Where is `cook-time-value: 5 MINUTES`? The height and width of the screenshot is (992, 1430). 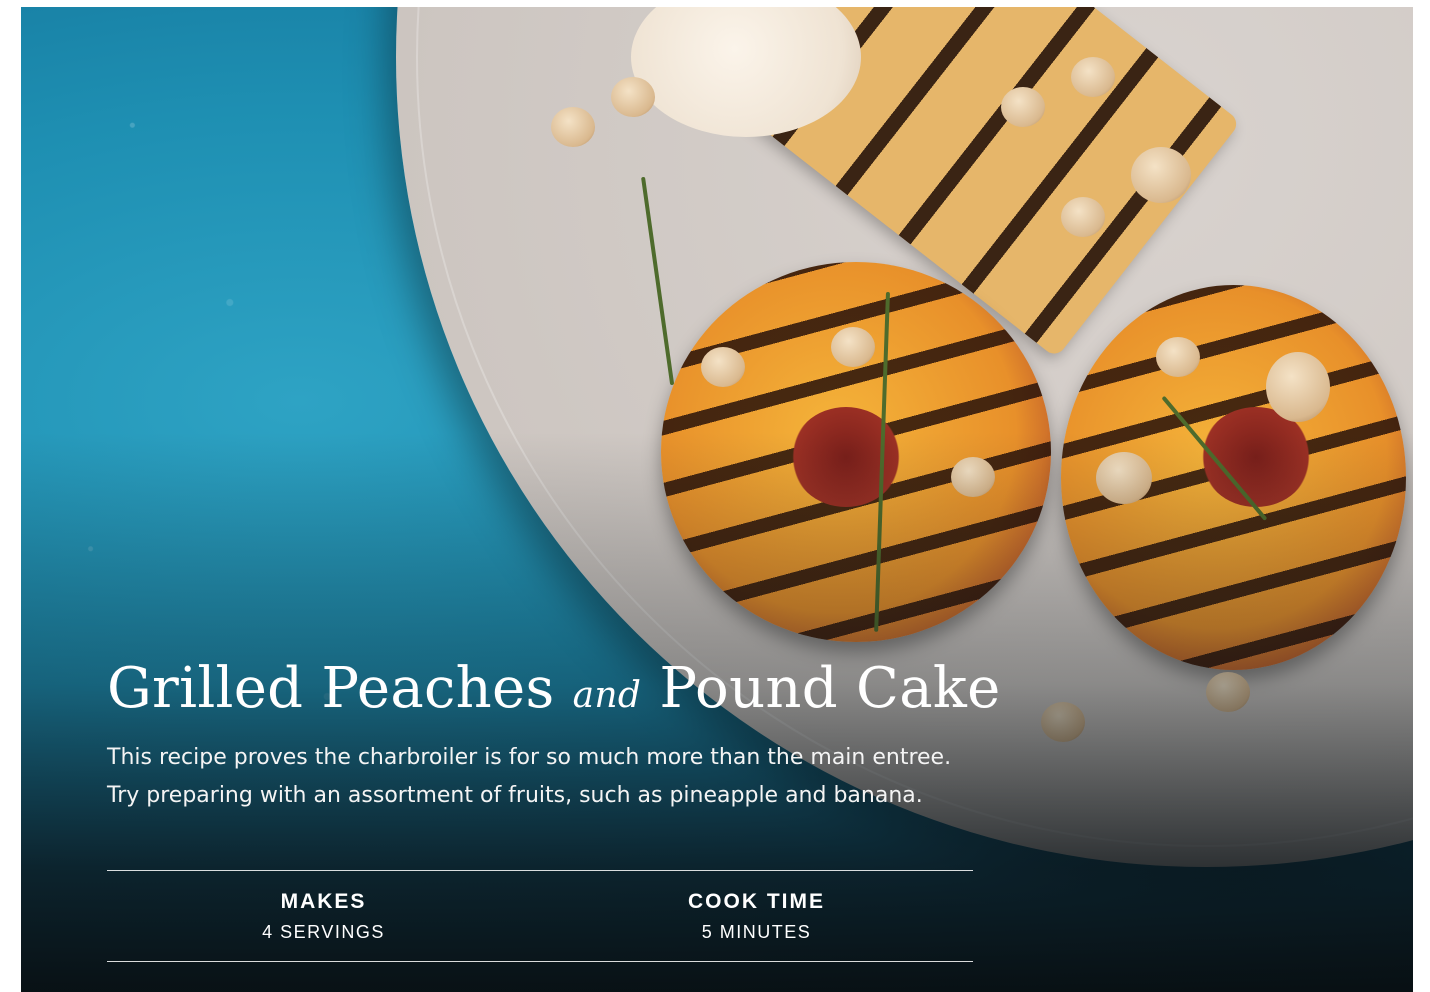 cook-time-value: 5 MINUTES is located at coordinates (756, 932).